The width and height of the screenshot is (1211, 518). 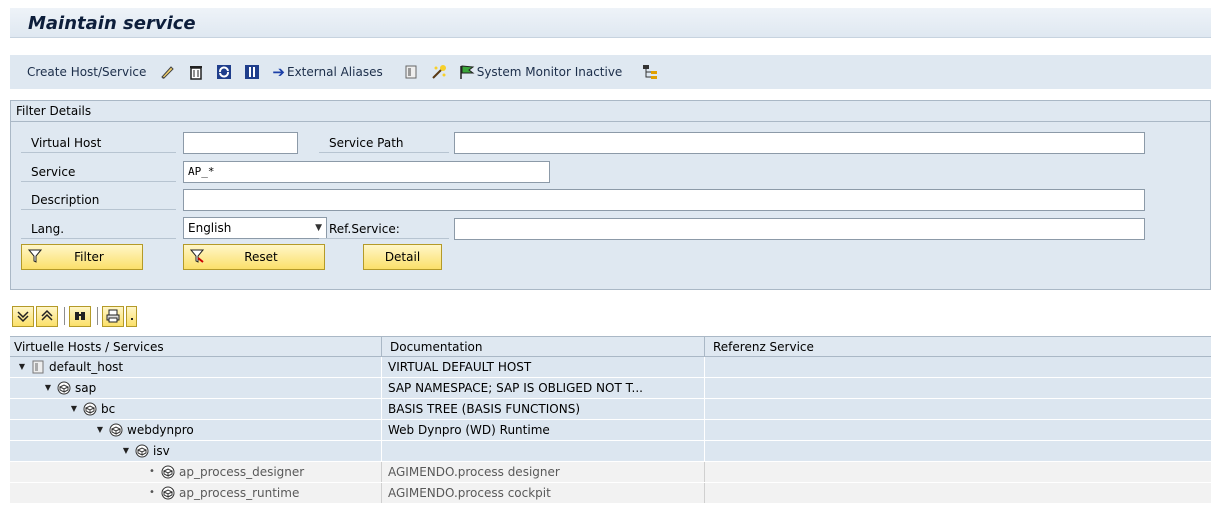 What do you see at coordinates (467, 72) in the screenshot?
I see `flag-icon` at bounding box center [467, 72].